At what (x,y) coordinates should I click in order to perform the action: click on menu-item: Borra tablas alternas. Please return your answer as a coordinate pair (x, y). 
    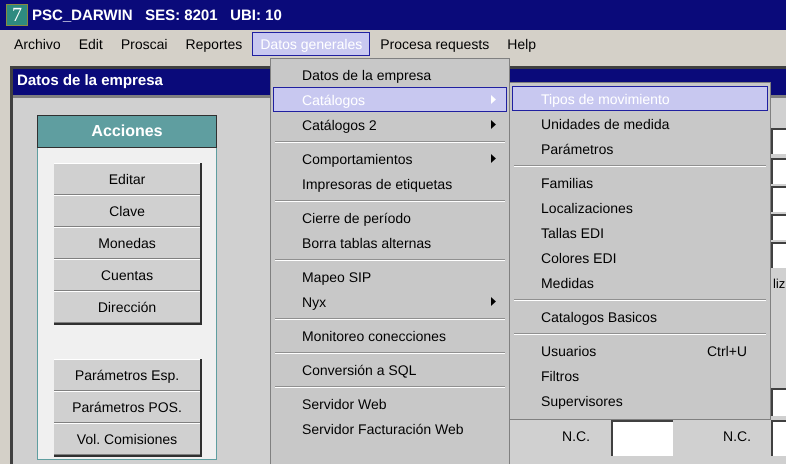
    Looking at the image, I should click on (390, 242).